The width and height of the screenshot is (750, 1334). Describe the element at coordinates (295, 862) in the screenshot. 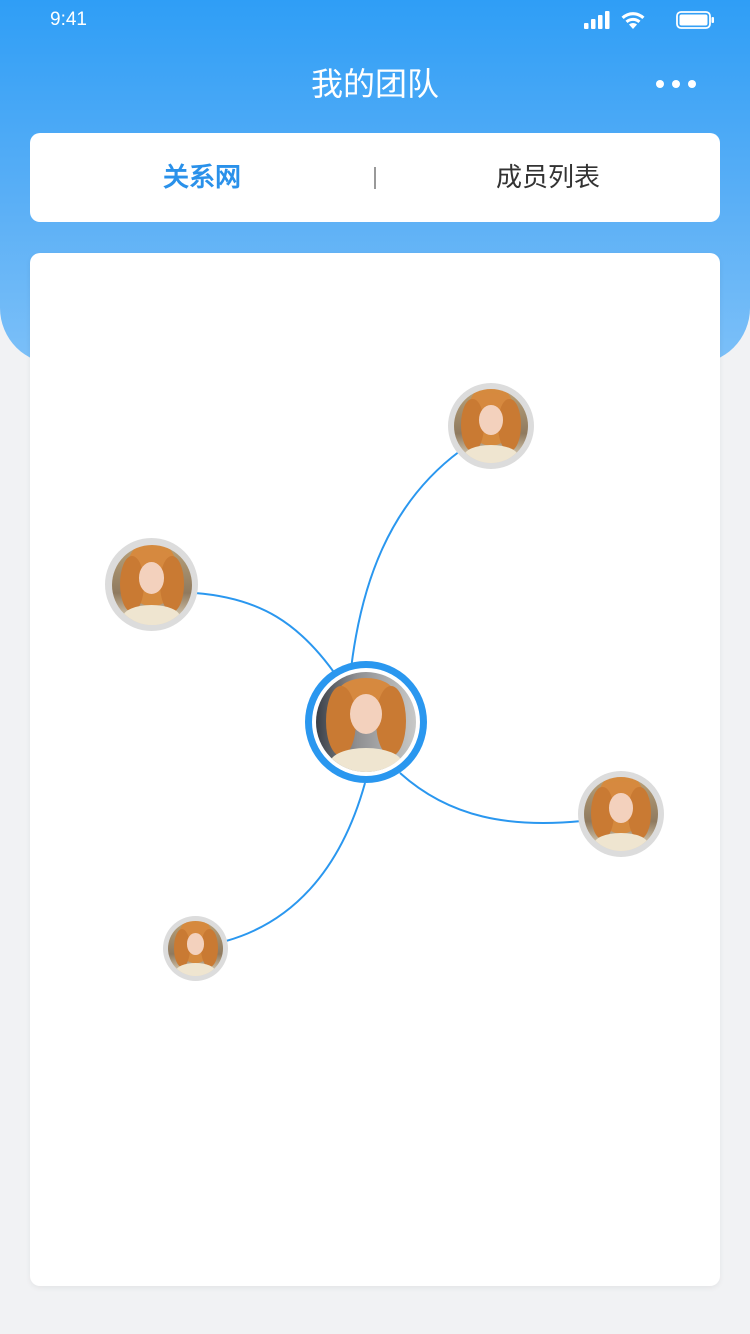

I see `link-bottom-left` at that location.